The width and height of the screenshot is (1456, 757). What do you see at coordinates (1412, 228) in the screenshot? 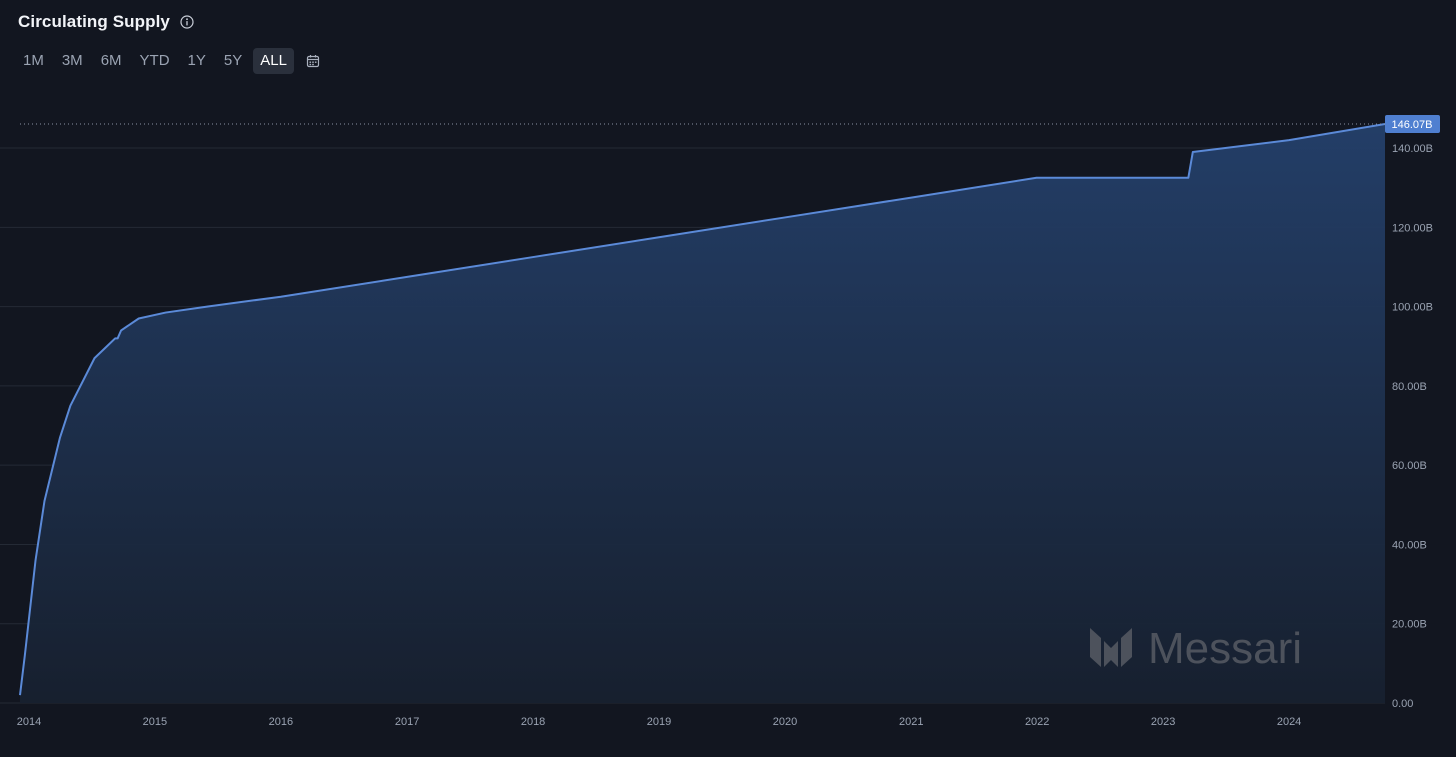
I see `y-tick-label: 120.00B` at bounding box center [1412, 228].